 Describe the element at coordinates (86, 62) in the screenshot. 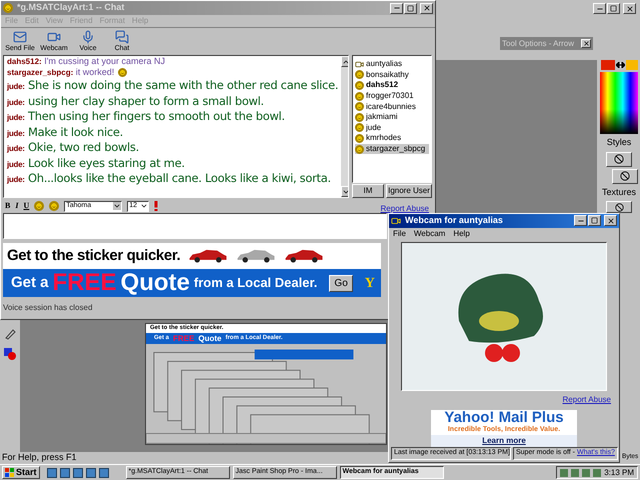

I see `message-text: dahs512: I'm cussing at your camera NJ` at that location.